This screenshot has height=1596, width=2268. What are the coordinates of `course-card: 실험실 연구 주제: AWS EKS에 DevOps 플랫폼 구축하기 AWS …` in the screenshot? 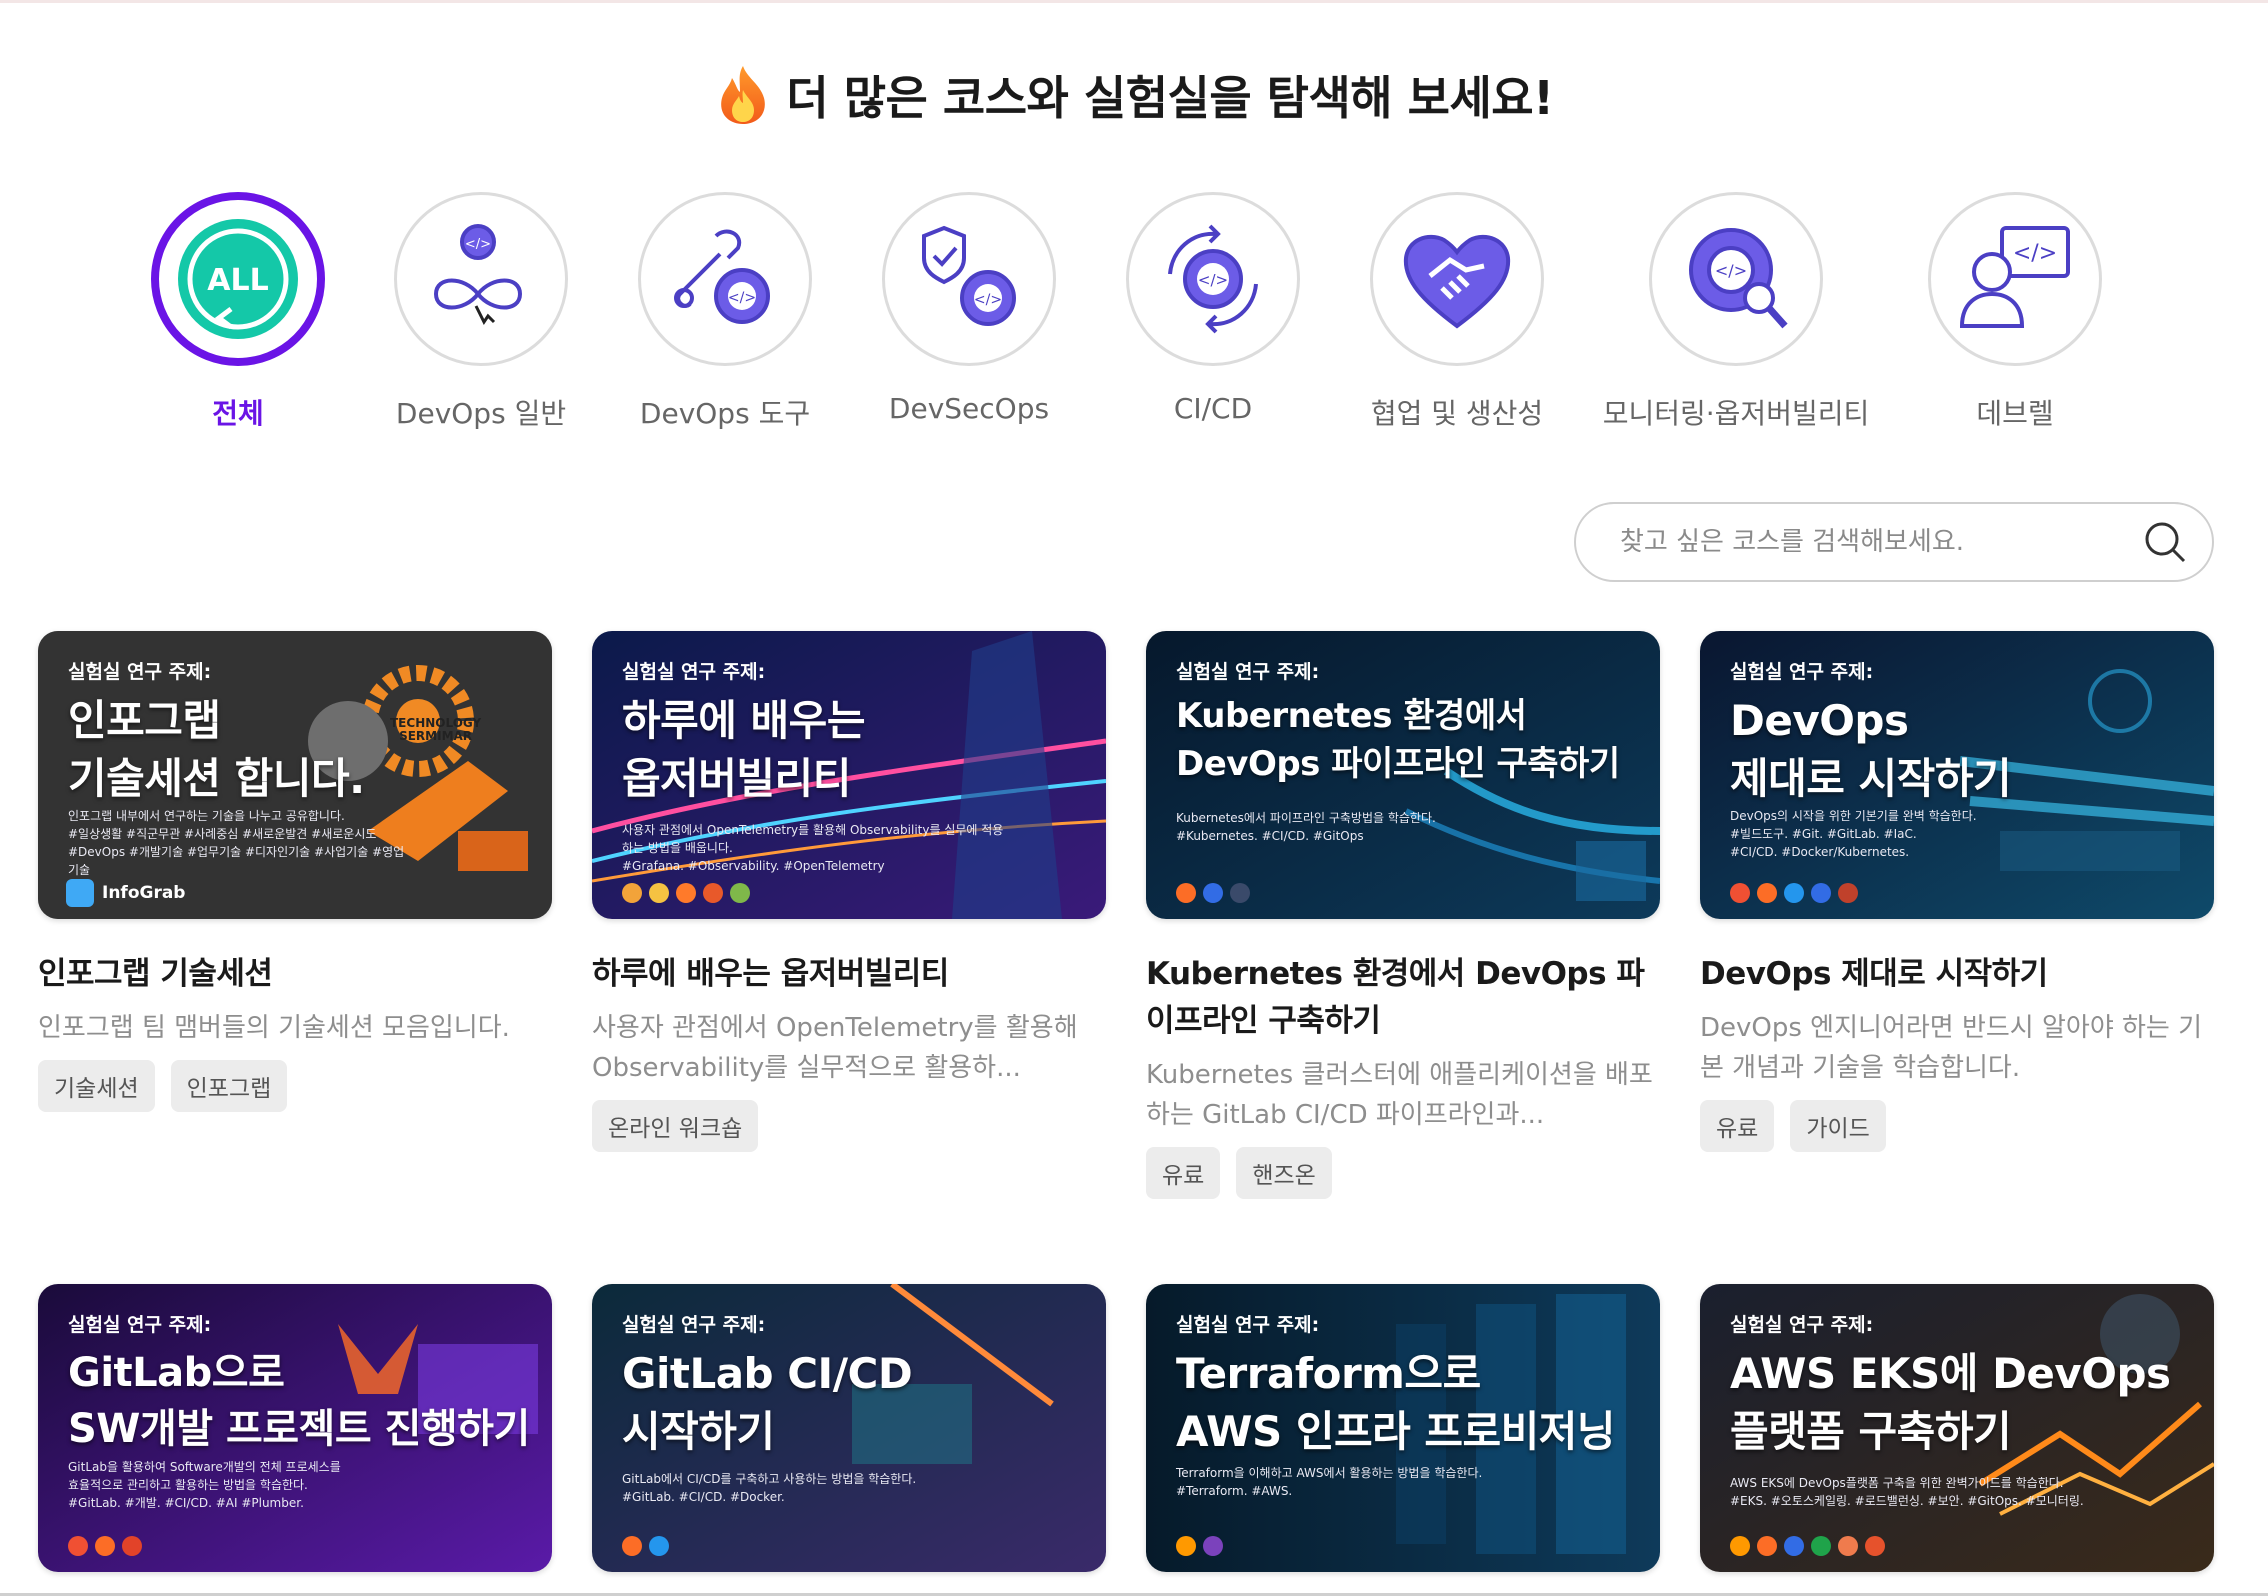 It's located at (1957, 1428).